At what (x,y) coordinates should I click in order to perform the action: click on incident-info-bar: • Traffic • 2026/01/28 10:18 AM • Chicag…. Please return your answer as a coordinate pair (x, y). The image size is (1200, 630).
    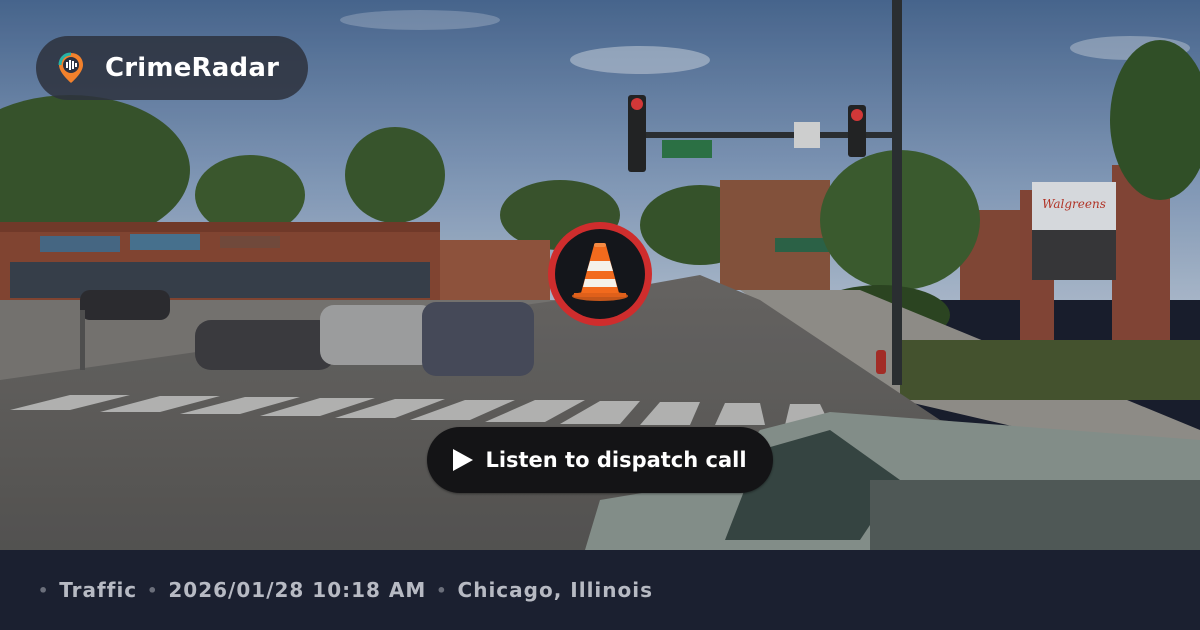
    Looking at the image, I should click on (600, 590).